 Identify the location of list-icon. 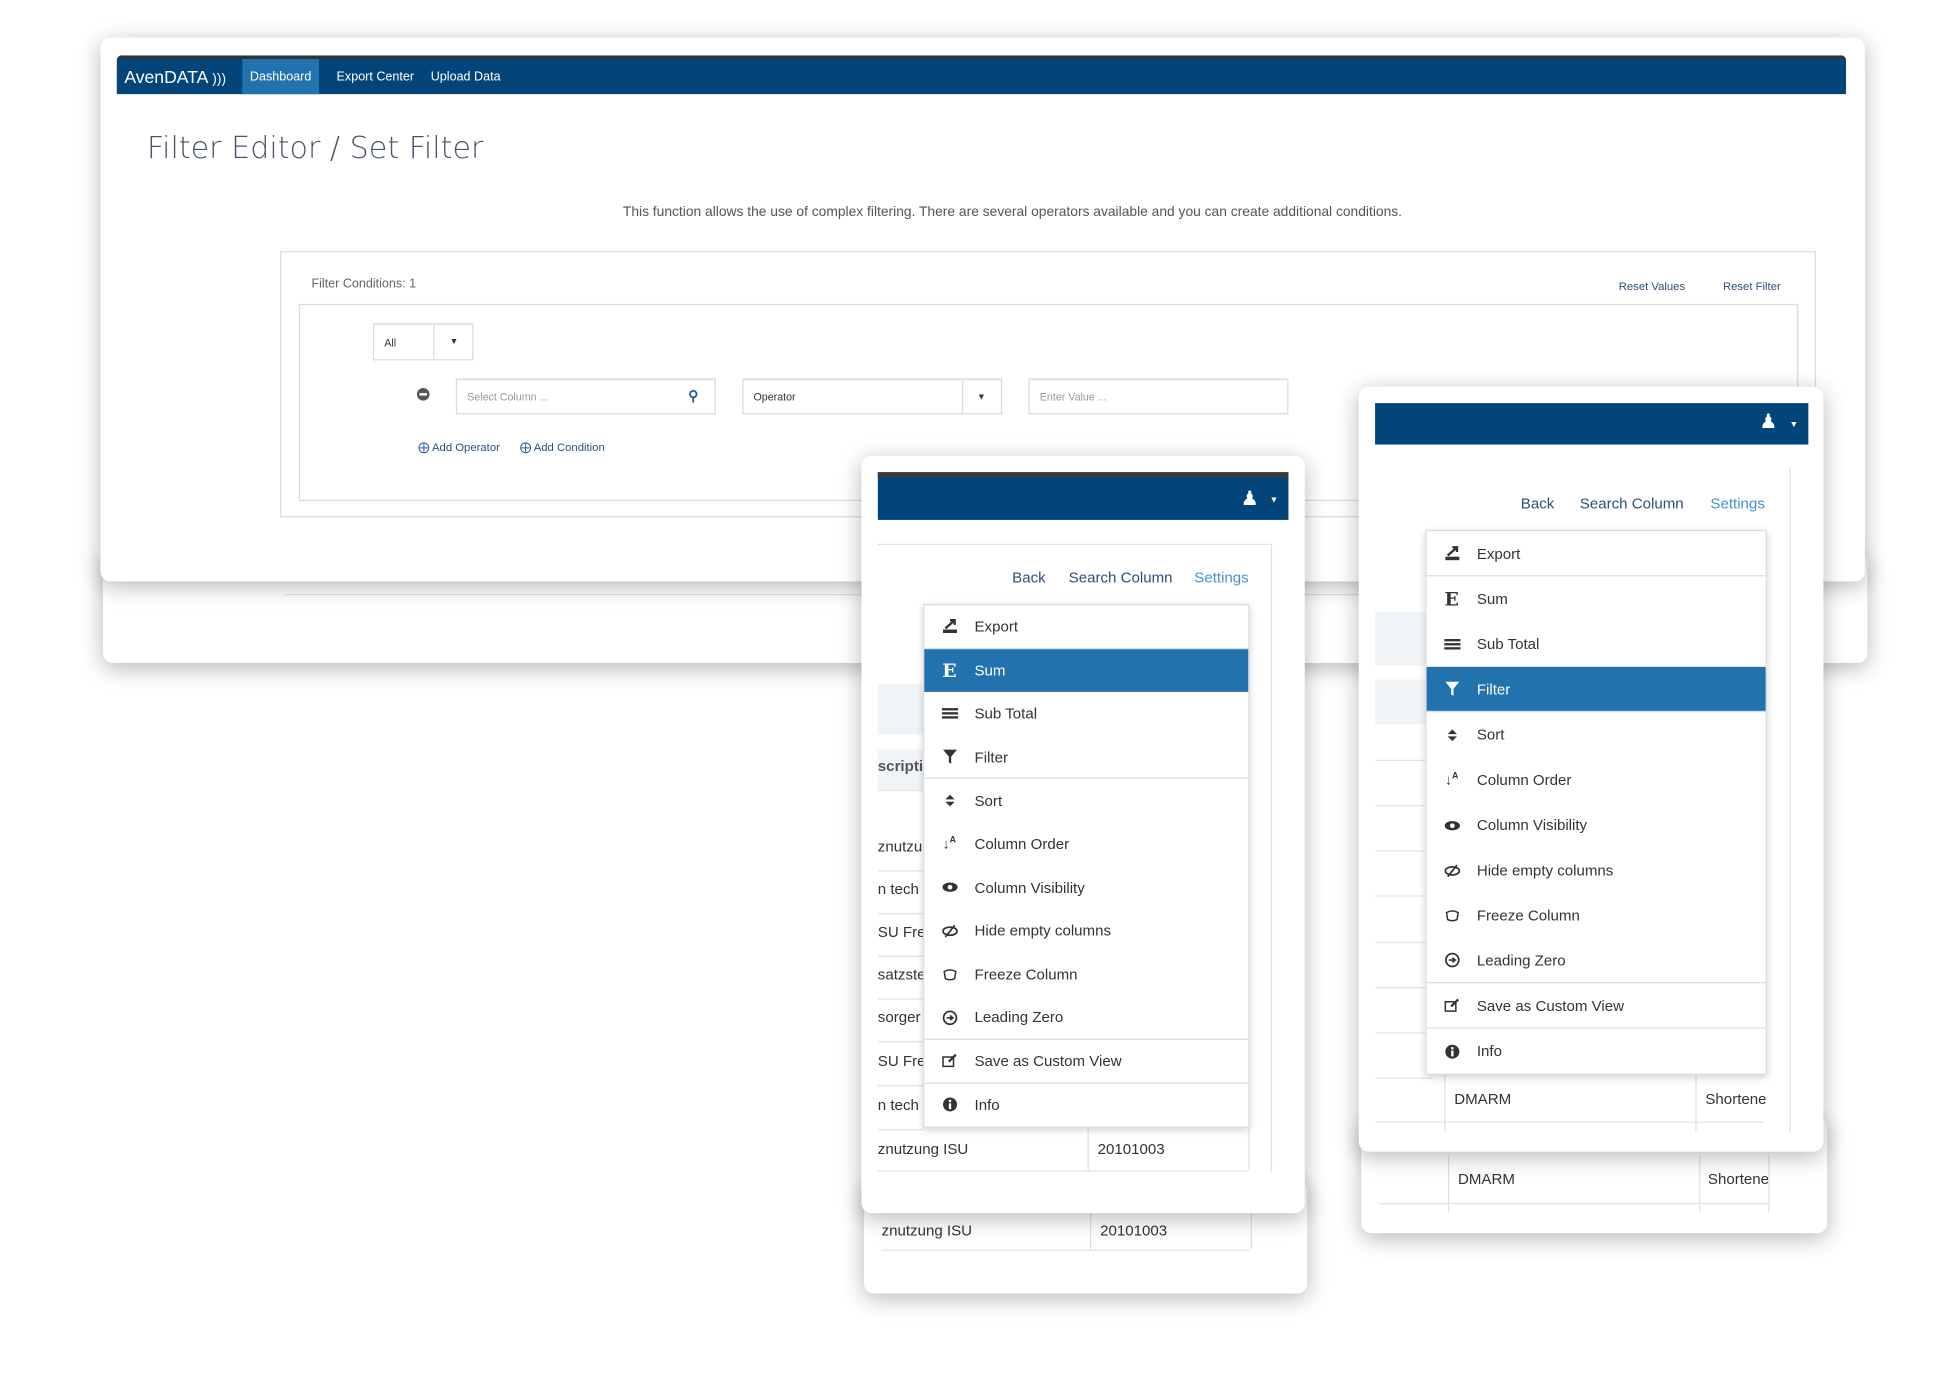
(949, 714).